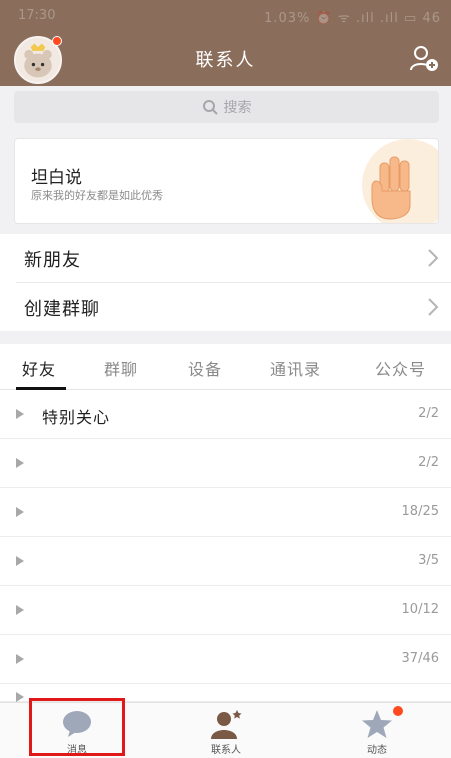  I want to click on group-count: 3/5, so click(428, 560).